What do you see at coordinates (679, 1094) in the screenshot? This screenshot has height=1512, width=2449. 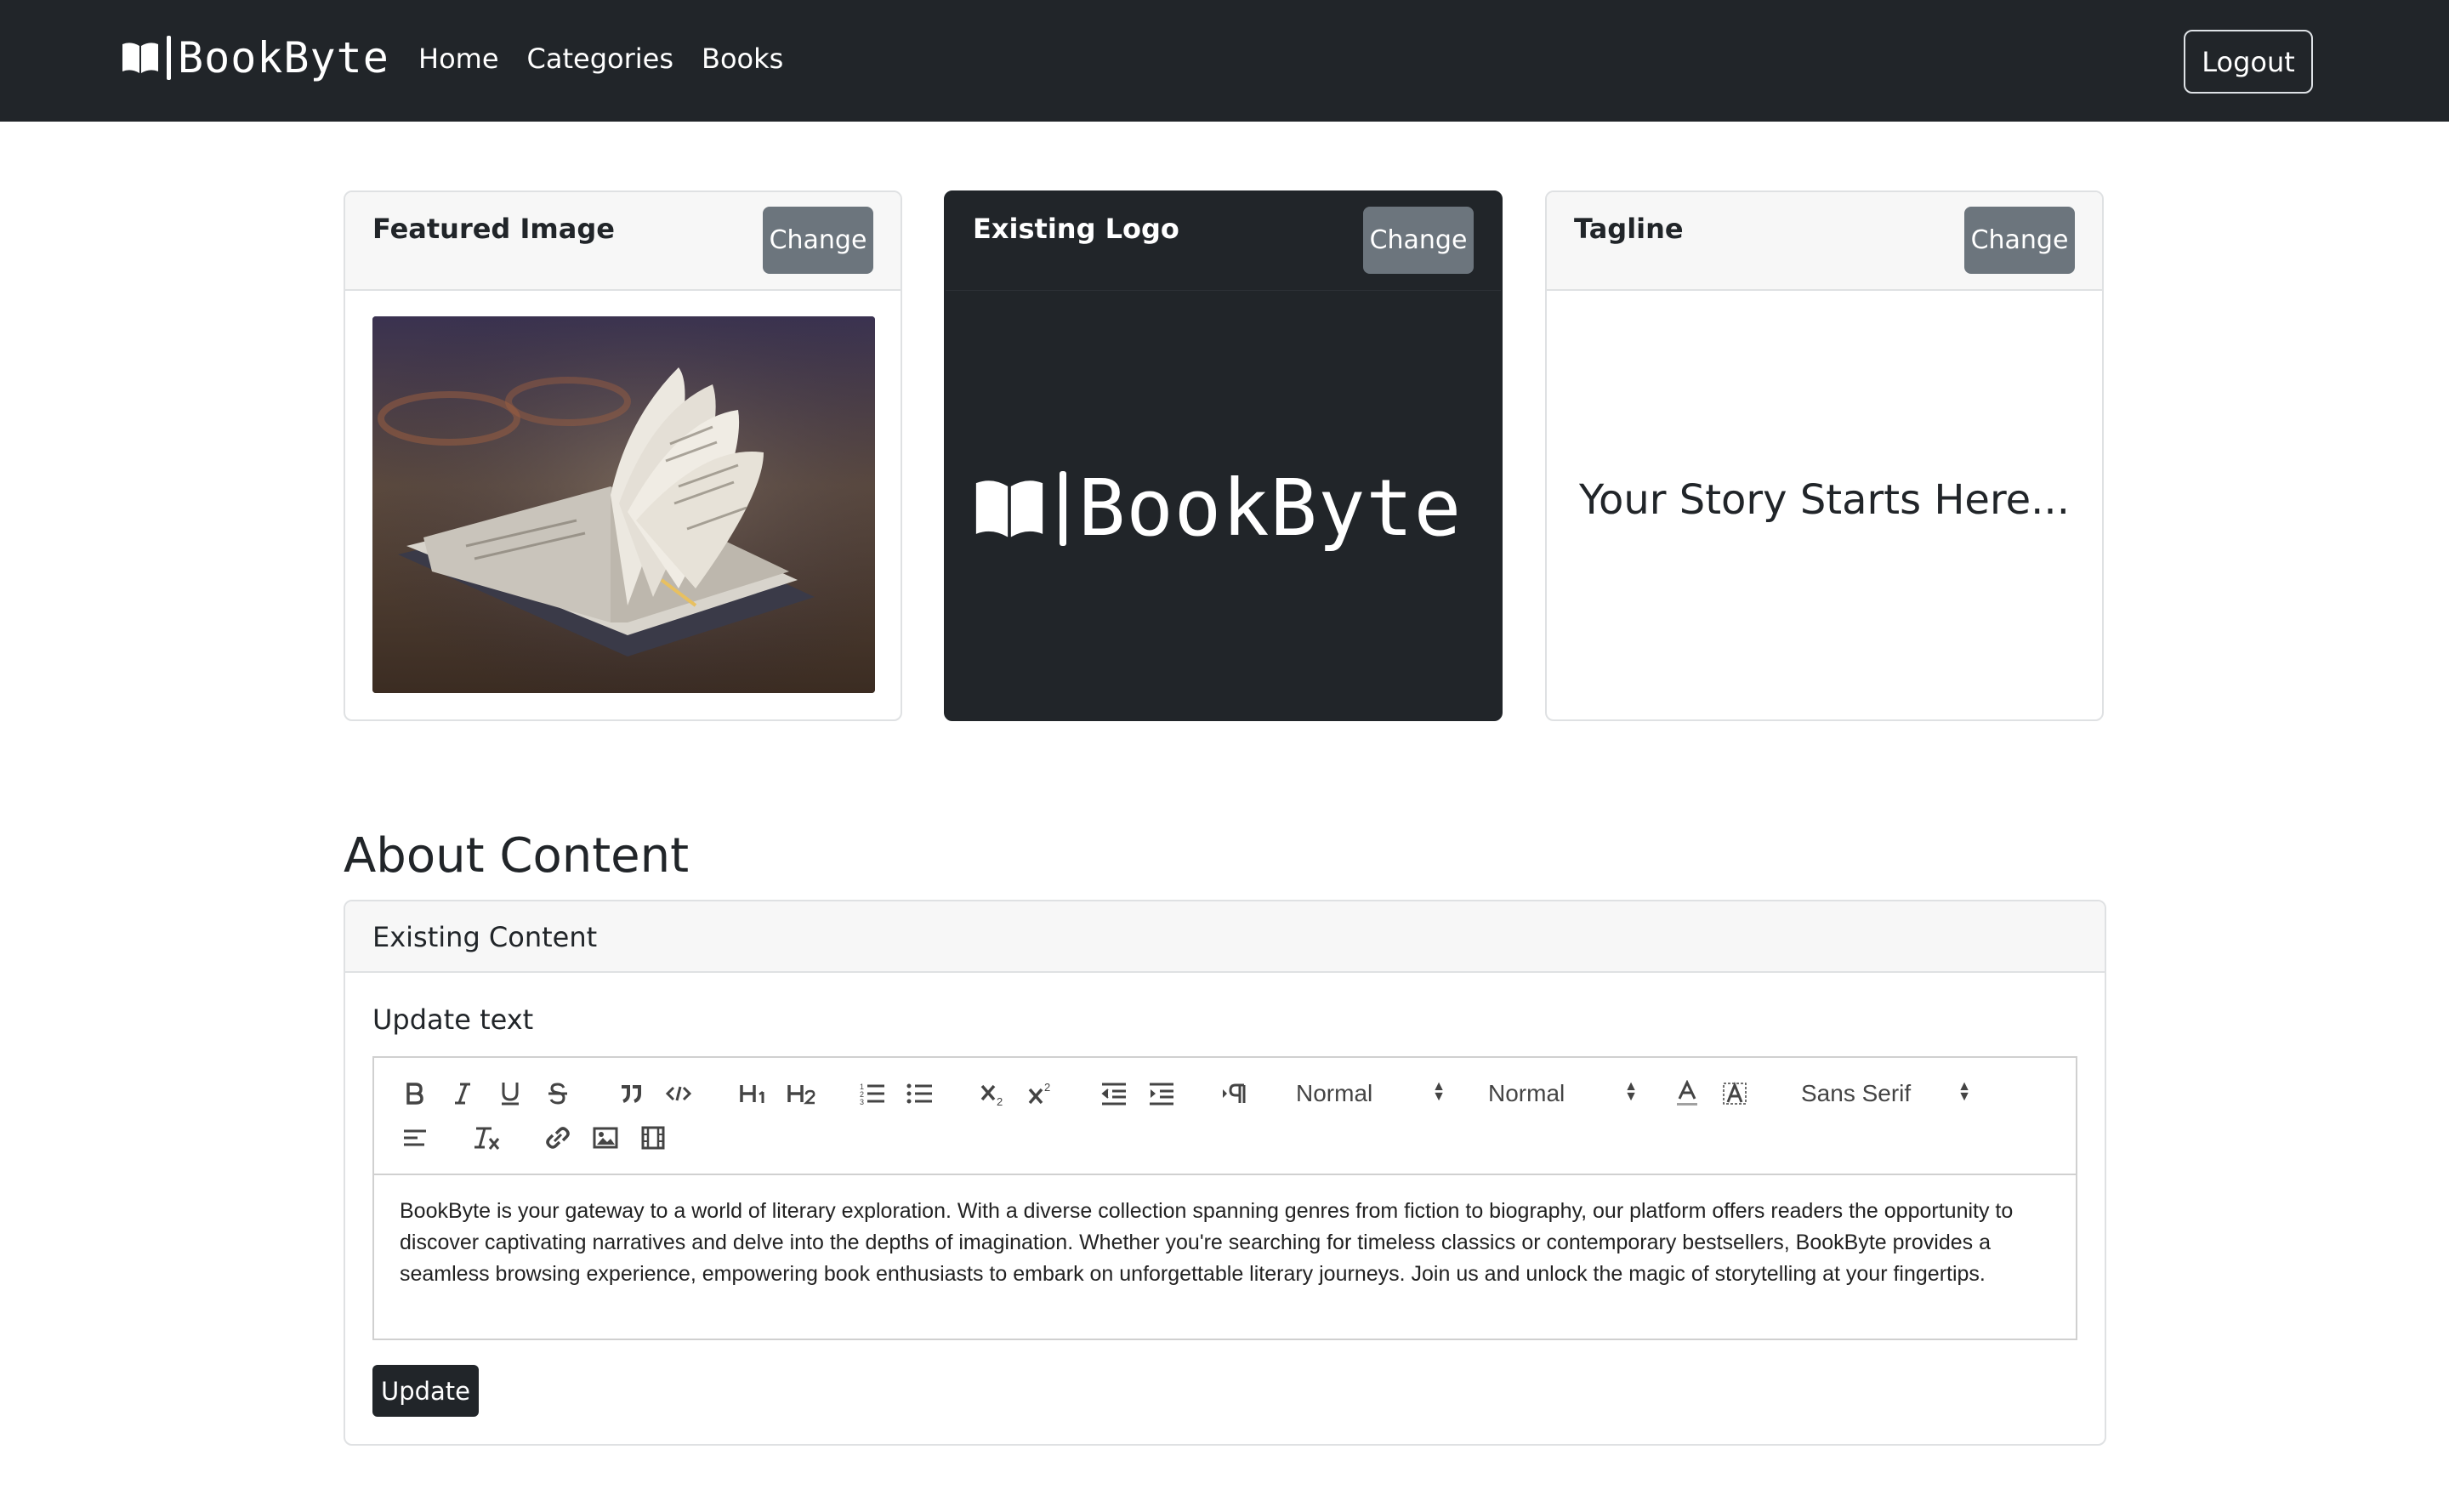 I see `code-icon` at bounding box center [679, 1094].